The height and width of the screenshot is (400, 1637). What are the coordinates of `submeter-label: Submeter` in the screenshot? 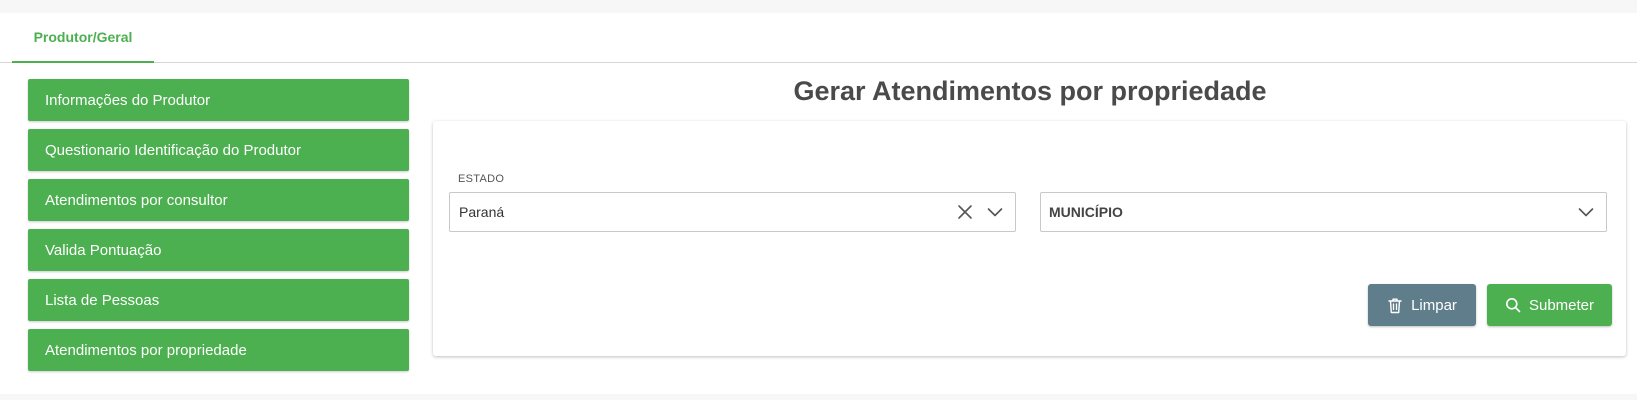 It's located at (1561, 305).